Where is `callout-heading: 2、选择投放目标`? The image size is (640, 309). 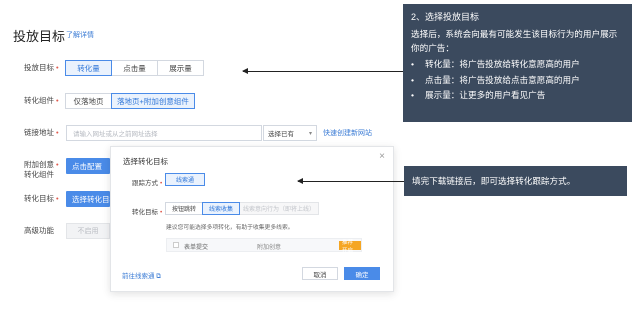 callout-heading: 2、选择投放目标 is located at coordinates (445, 17).